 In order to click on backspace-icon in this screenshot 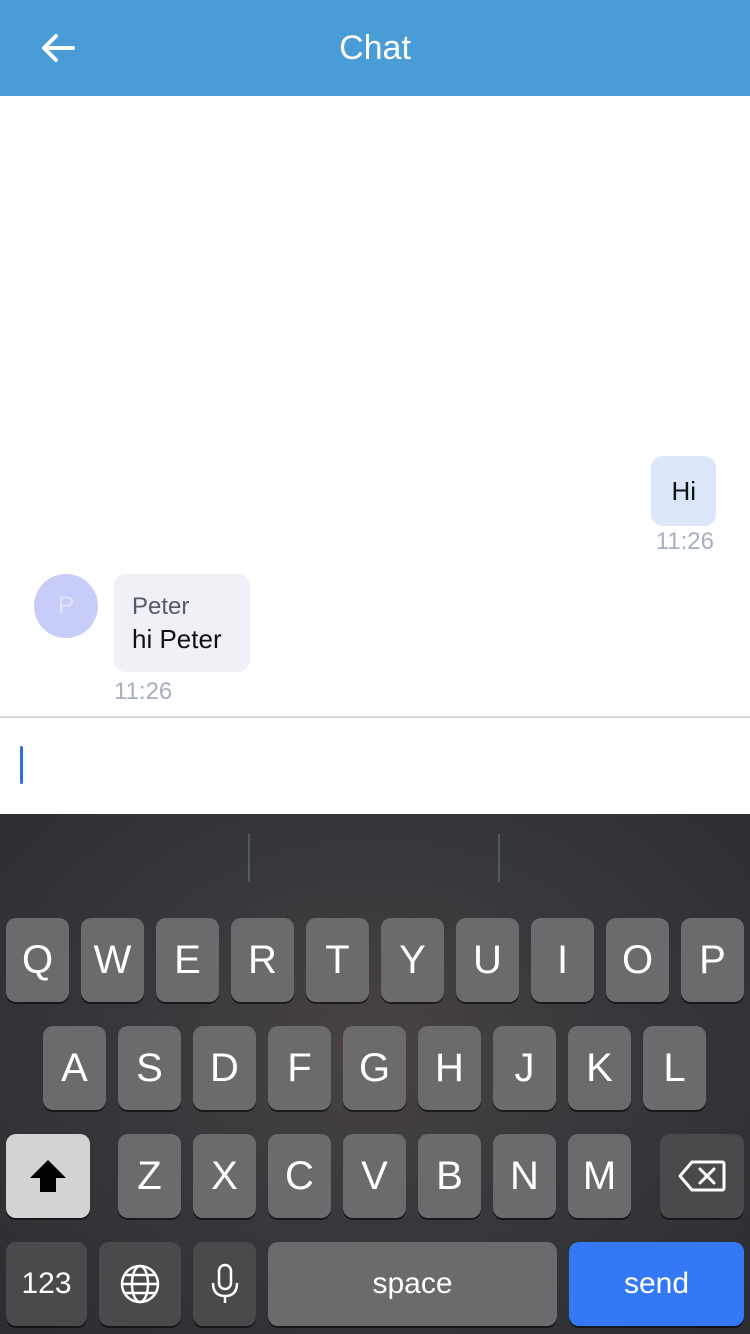, I will do `click(702, 1176)`.